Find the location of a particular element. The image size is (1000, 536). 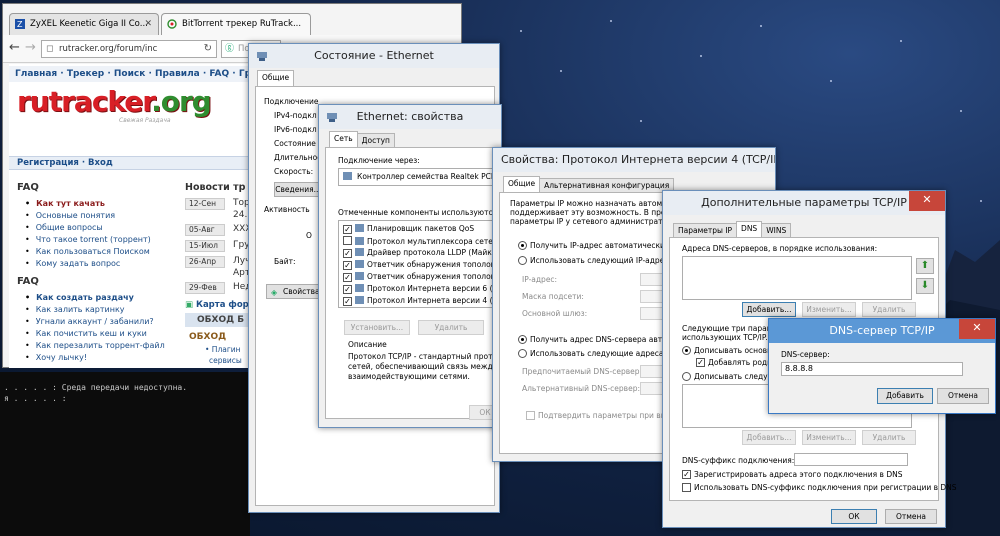

dns-server-input: 8.8.8.8 is located at coordinates (872, 369).